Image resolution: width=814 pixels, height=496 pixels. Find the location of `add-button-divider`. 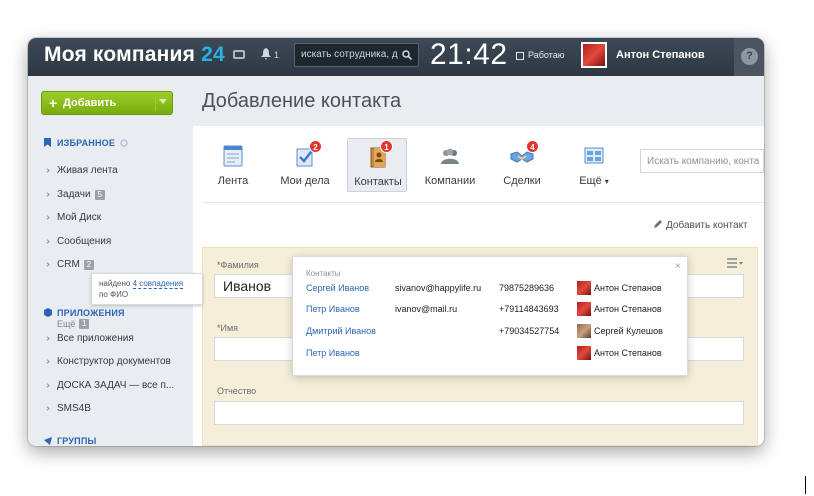

add-button-divider is located at coordinates (155, 103).